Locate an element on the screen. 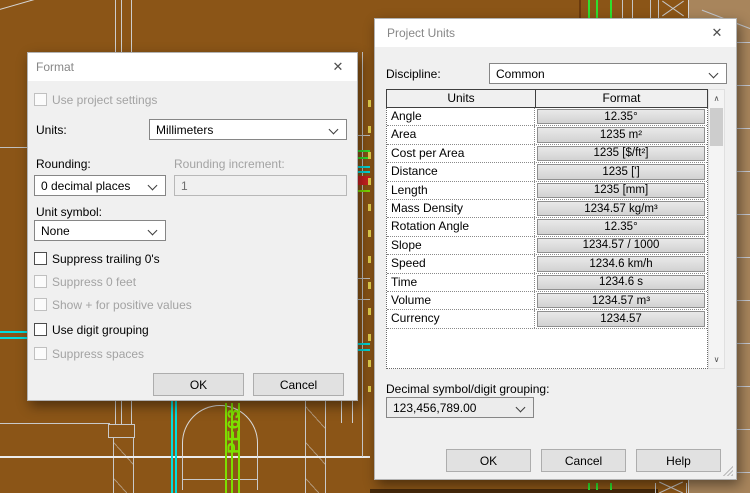 This screenshot has height=493, width=750. table-row: Angle 12.35° is located at coordinates (547, 117).